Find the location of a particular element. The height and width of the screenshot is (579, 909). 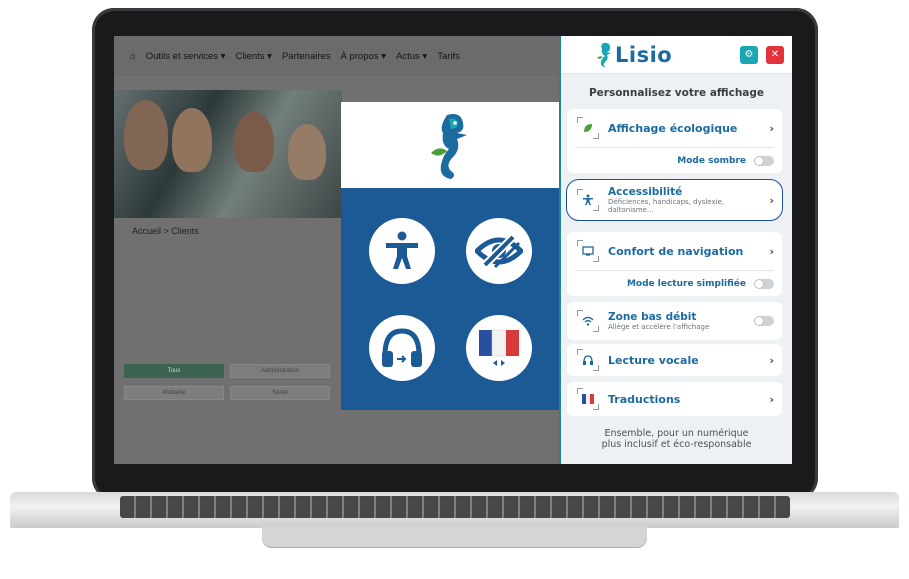

label-traductions: Traductions is located at coordinates (644, 399).